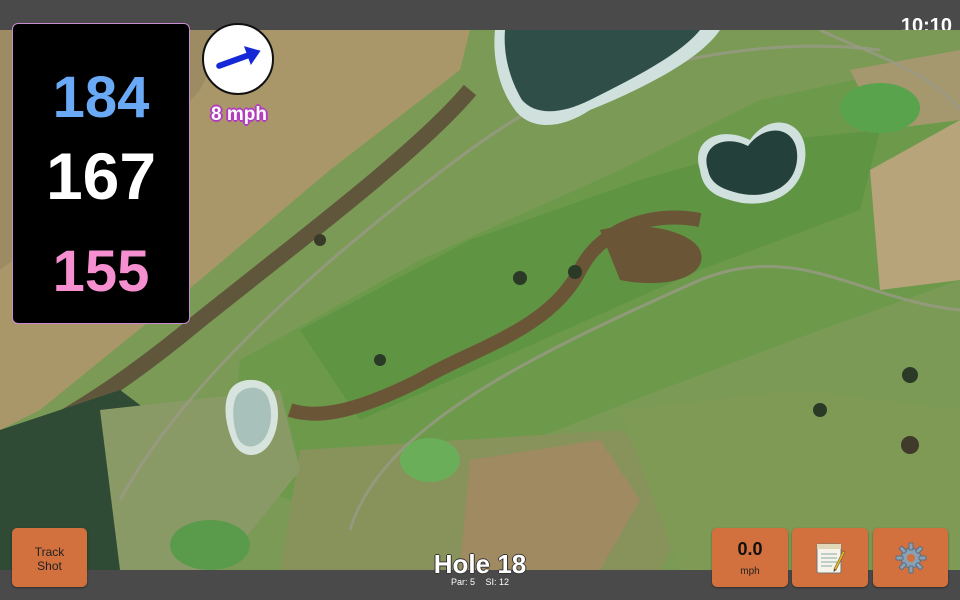 Image resolution: width=960 pixels, height=600 pixels. I want to click on wind-direction-indicator, so click(238, 59).